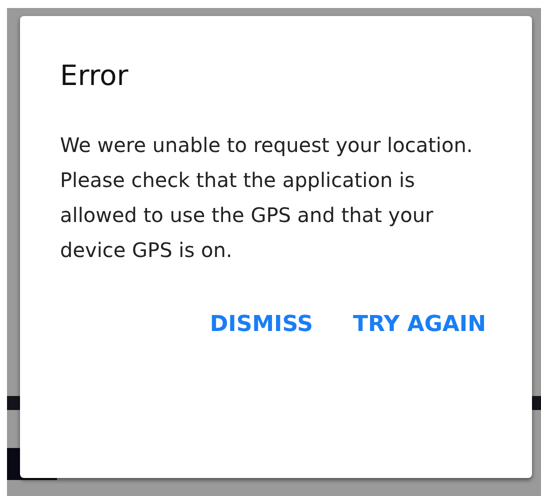 The width and height of the screenshot is (541, 496). I want to click on dialog-button: TRY AGAIN, so click(419, 324).